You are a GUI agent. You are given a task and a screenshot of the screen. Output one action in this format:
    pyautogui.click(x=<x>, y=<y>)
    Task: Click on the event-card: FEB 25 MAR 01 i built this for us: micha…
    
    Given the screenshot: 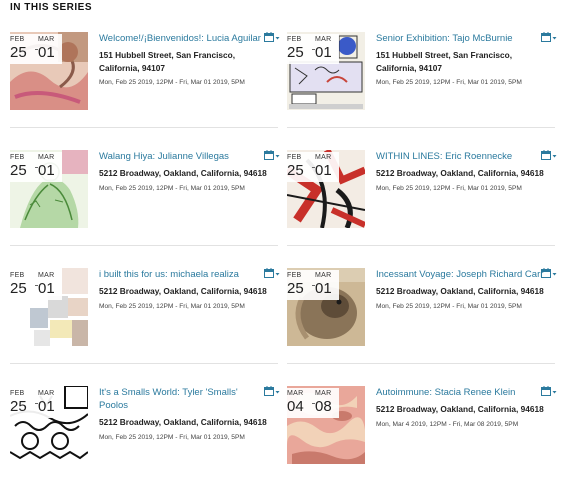 What is the action you would take?
    pyautogui.click(x=145, y=324)
    